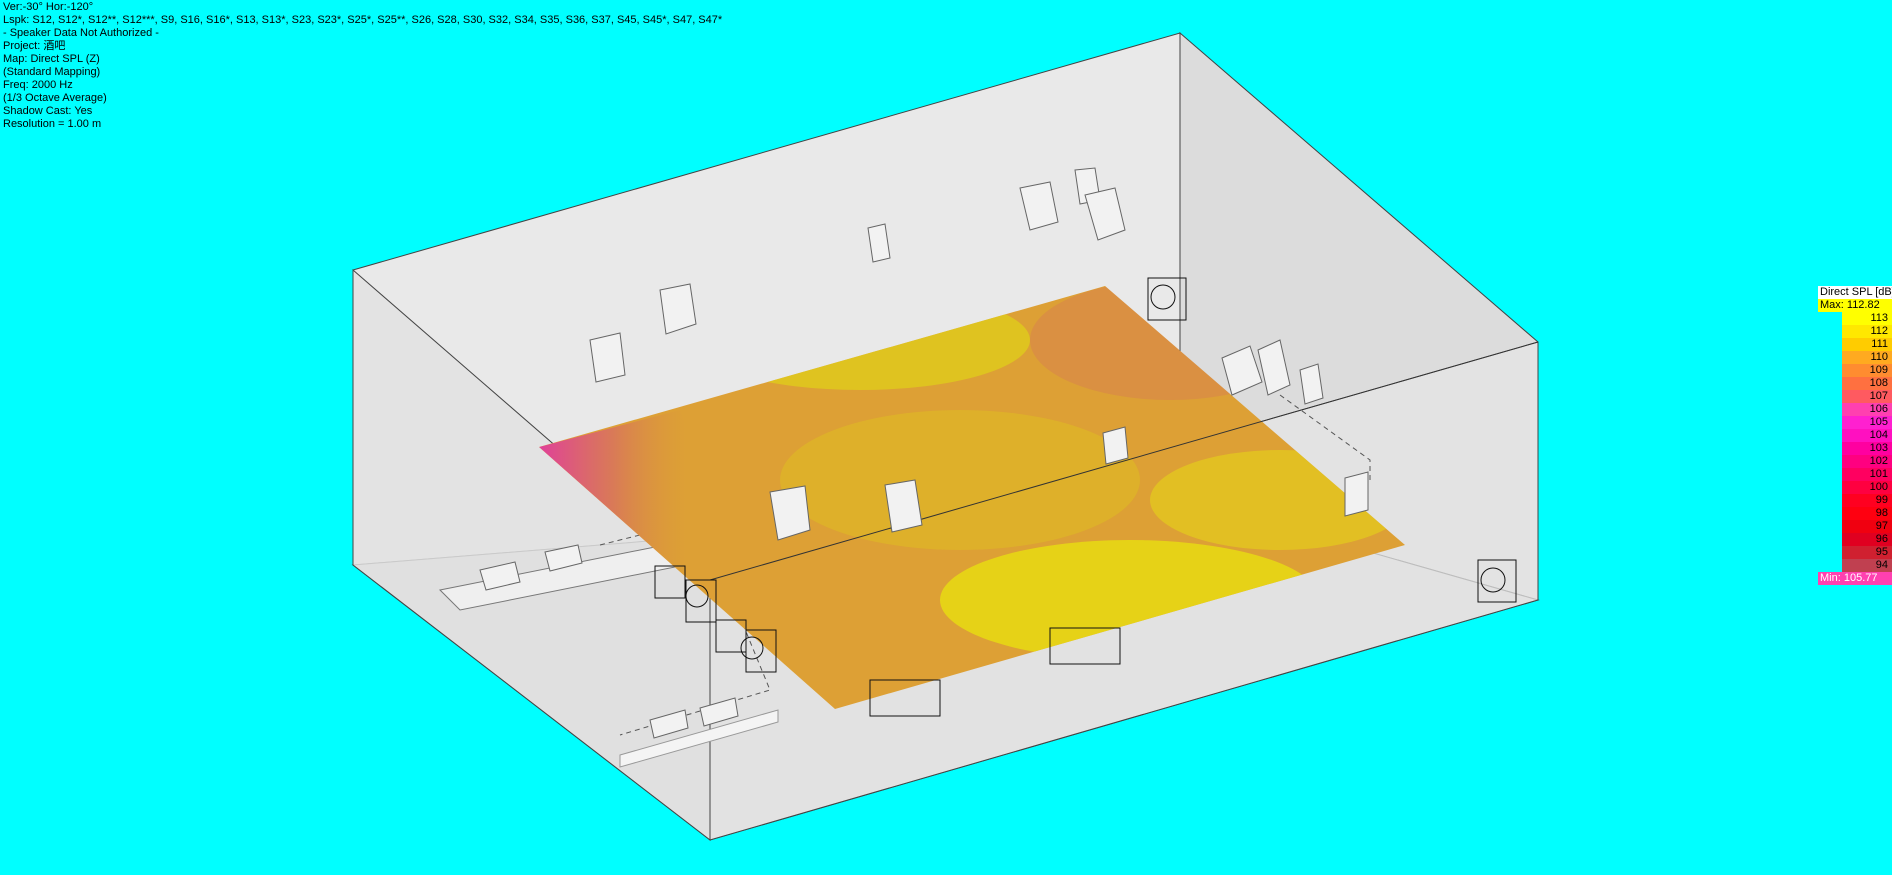 The image size is (1892, 875). I want to click on legend-level: 109, so click(1855, 370).